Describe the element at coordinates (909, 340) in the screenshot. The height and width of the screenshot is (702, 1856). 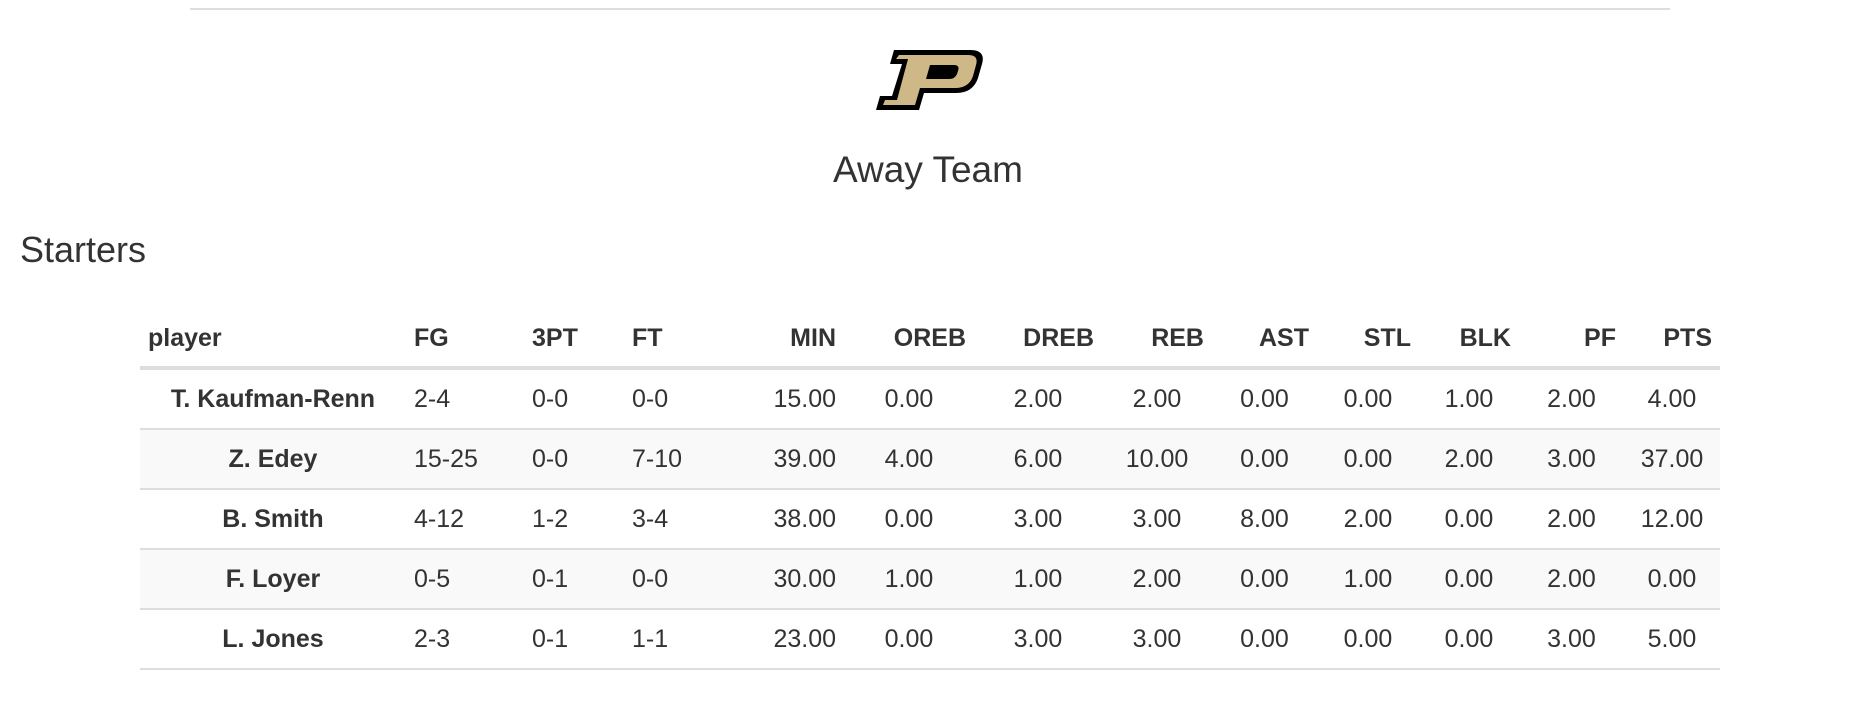
I see `column-header-oreb: OREB` at that location.